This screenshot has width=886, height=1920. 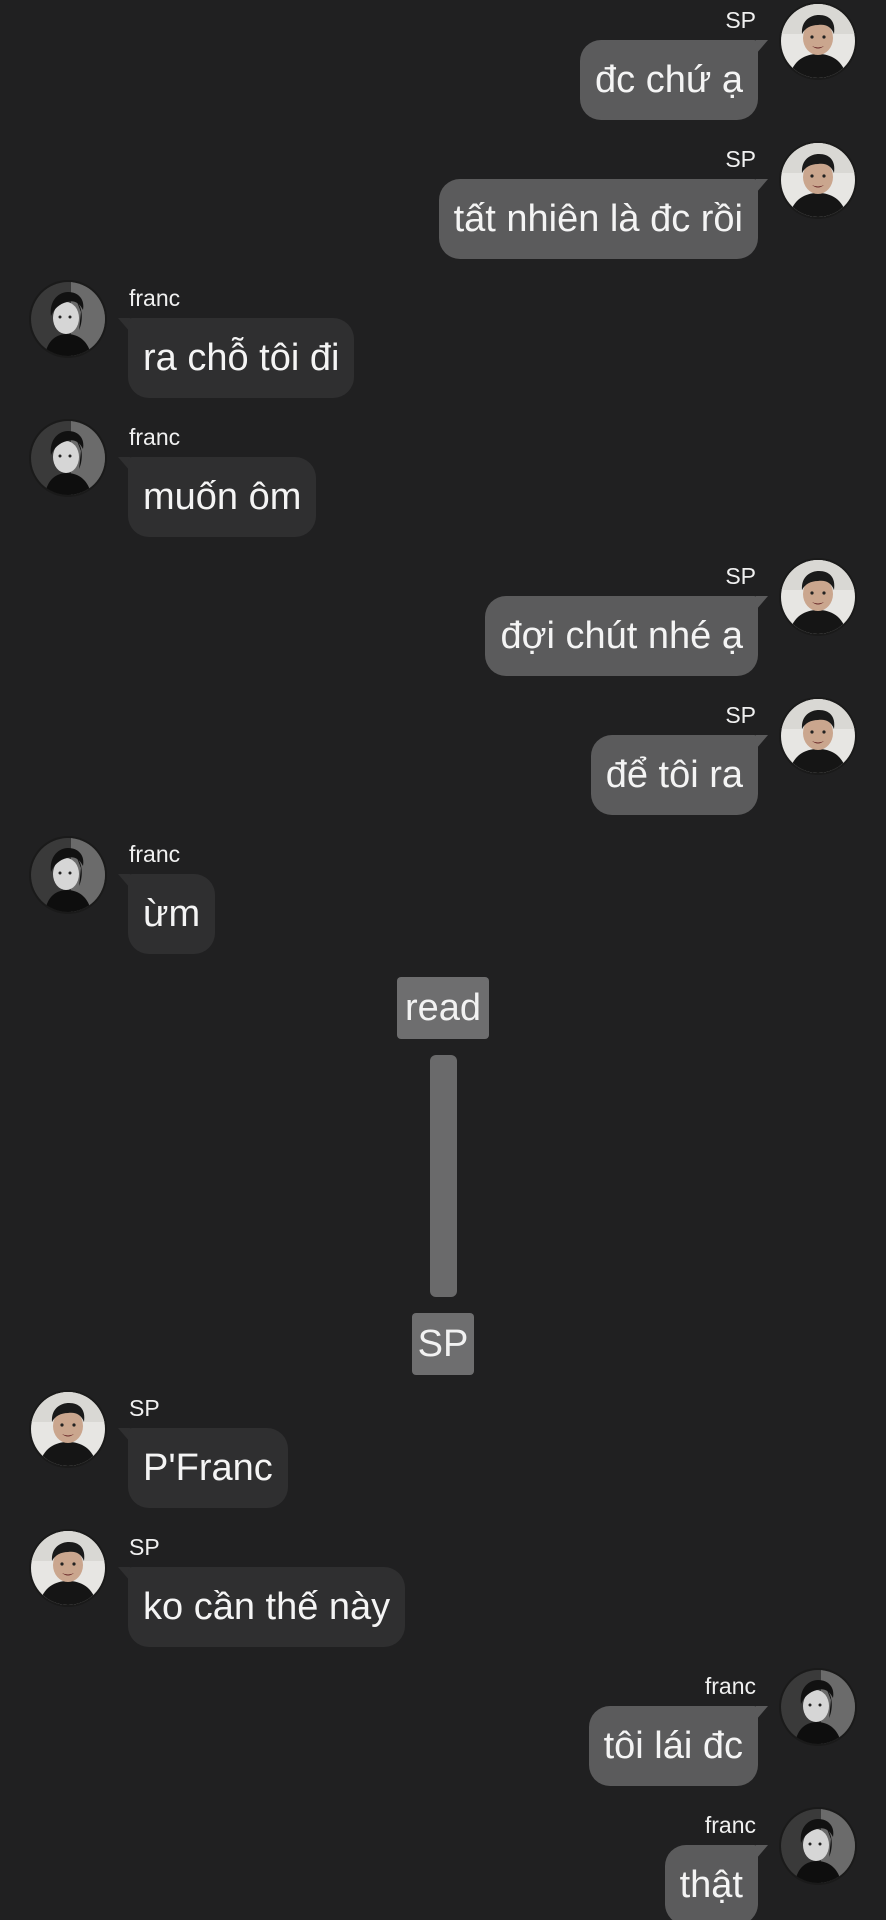 I want to click on message-row: SP ko cần thế này, so click(x=443, y=1596).